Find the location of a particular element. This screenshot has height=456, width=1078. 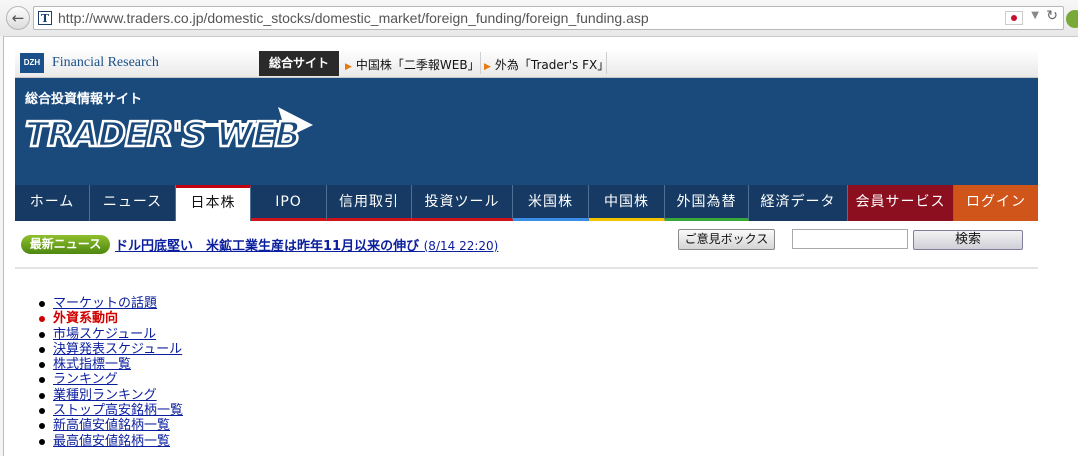

list-item: ランキング is located at coordinates (109, 379).